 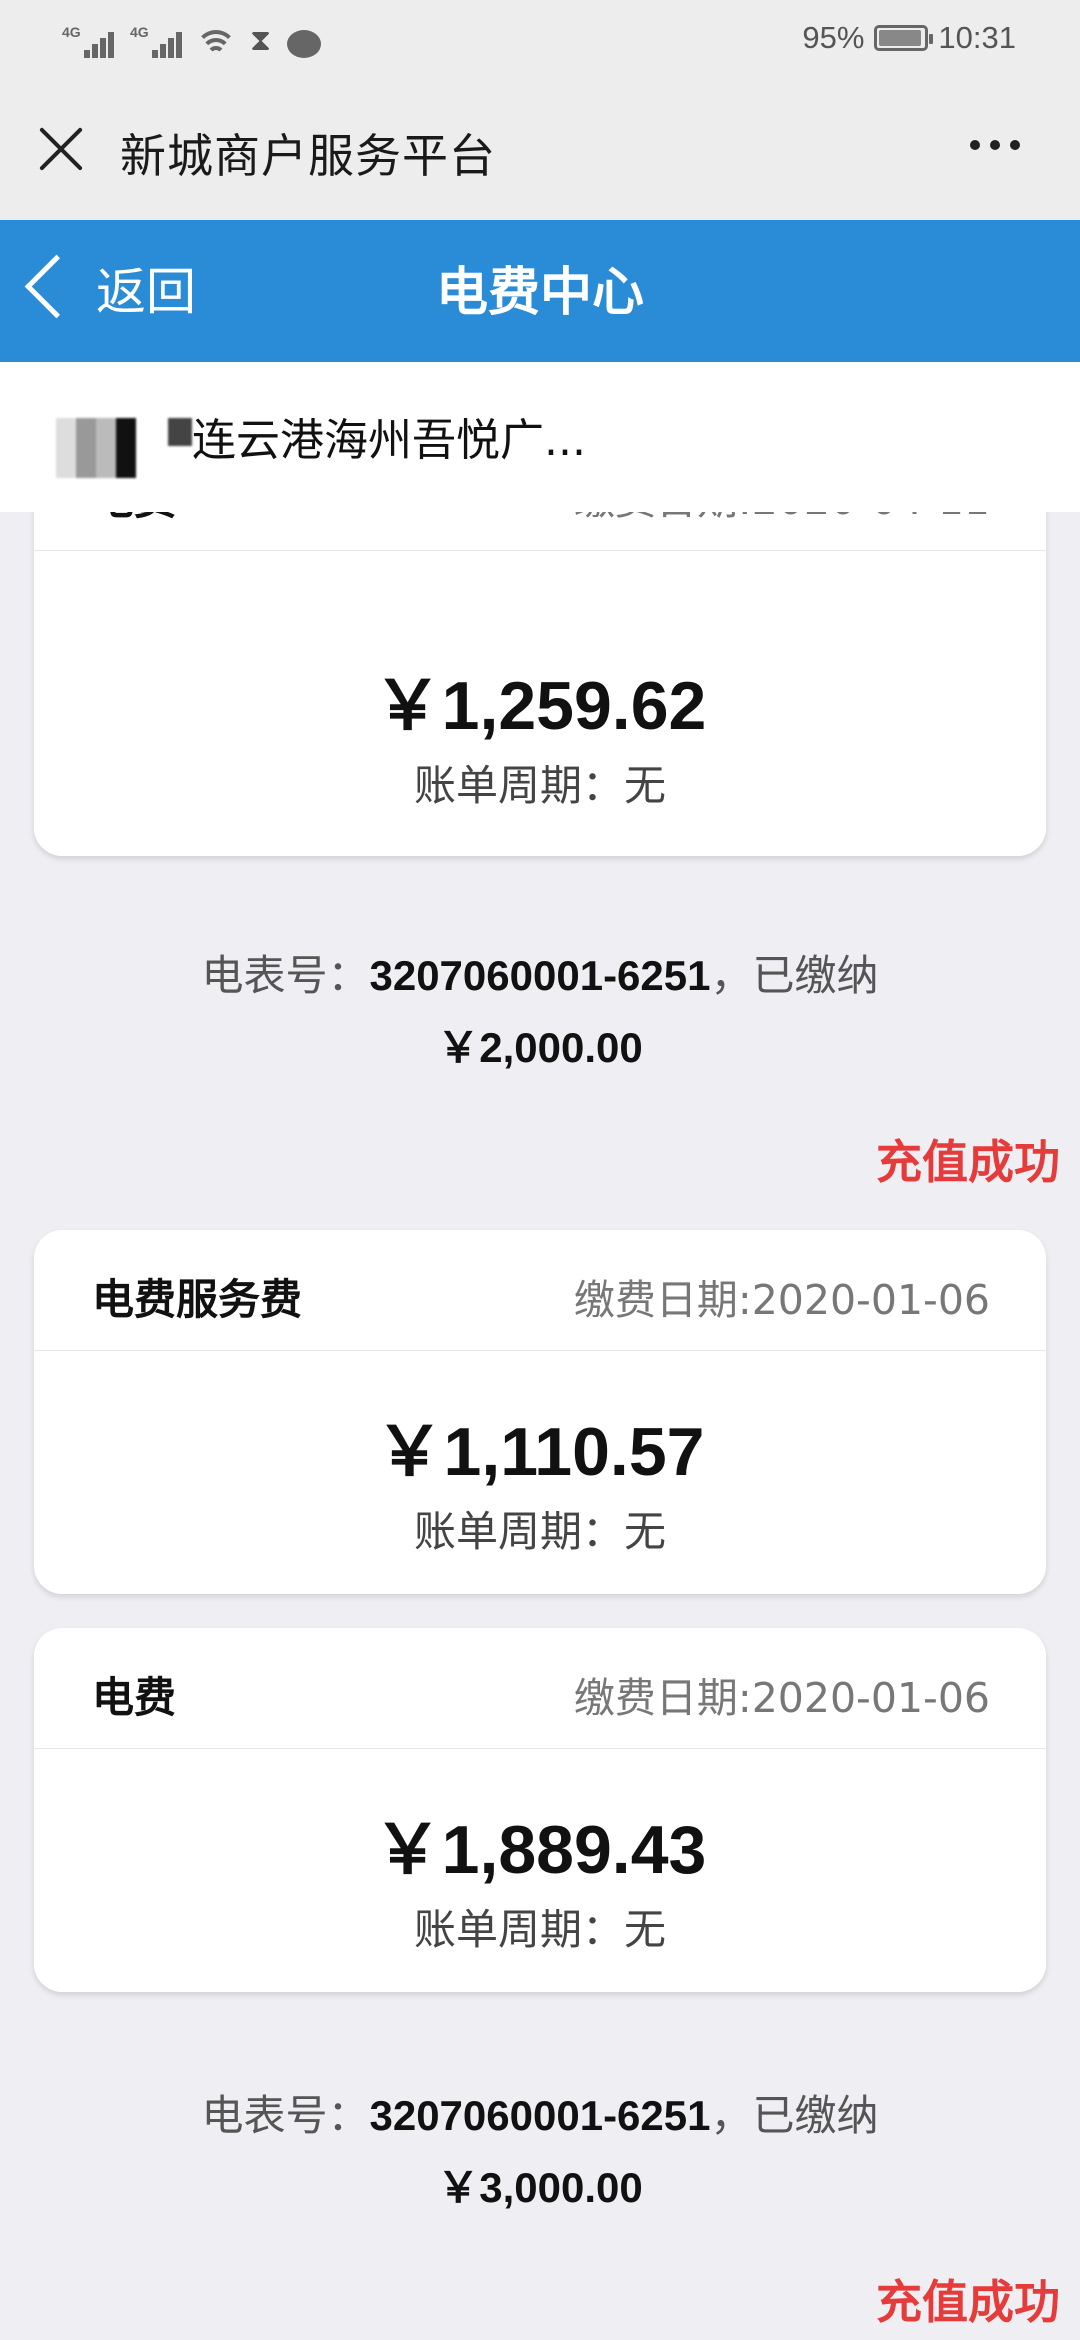 I want to click on bill-amount: ￥1,110.57, so click(x=540, y=1452).